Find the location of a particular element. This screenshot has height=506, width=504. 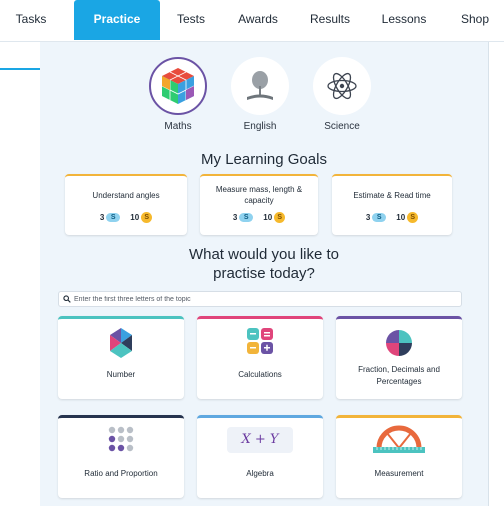

topic-title: Number is located at coordinates (121, 374).